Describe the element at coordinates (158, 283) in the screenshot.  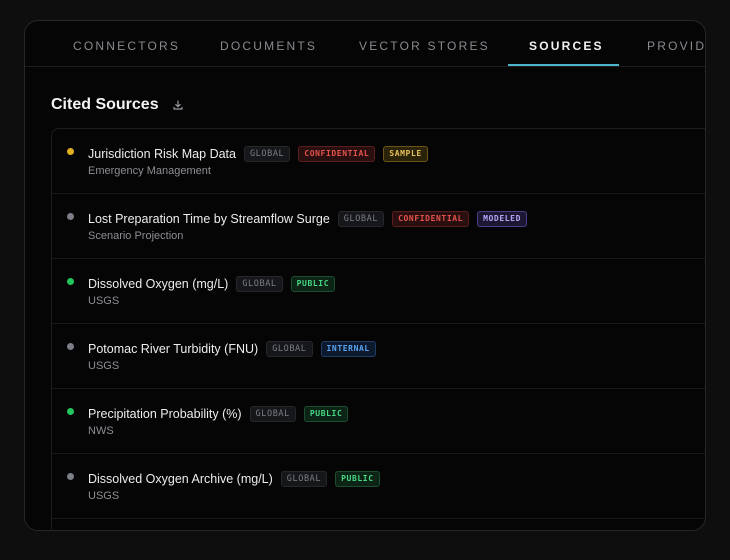
I see `source-title: Dissolved Oxygen (mg/L)` at that location.